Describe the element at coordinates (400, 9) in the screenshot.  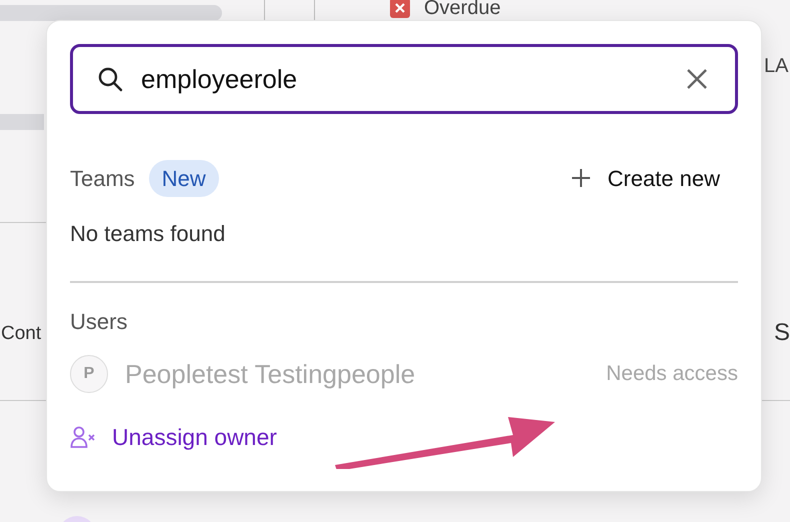
I see `close-icon` at that location.